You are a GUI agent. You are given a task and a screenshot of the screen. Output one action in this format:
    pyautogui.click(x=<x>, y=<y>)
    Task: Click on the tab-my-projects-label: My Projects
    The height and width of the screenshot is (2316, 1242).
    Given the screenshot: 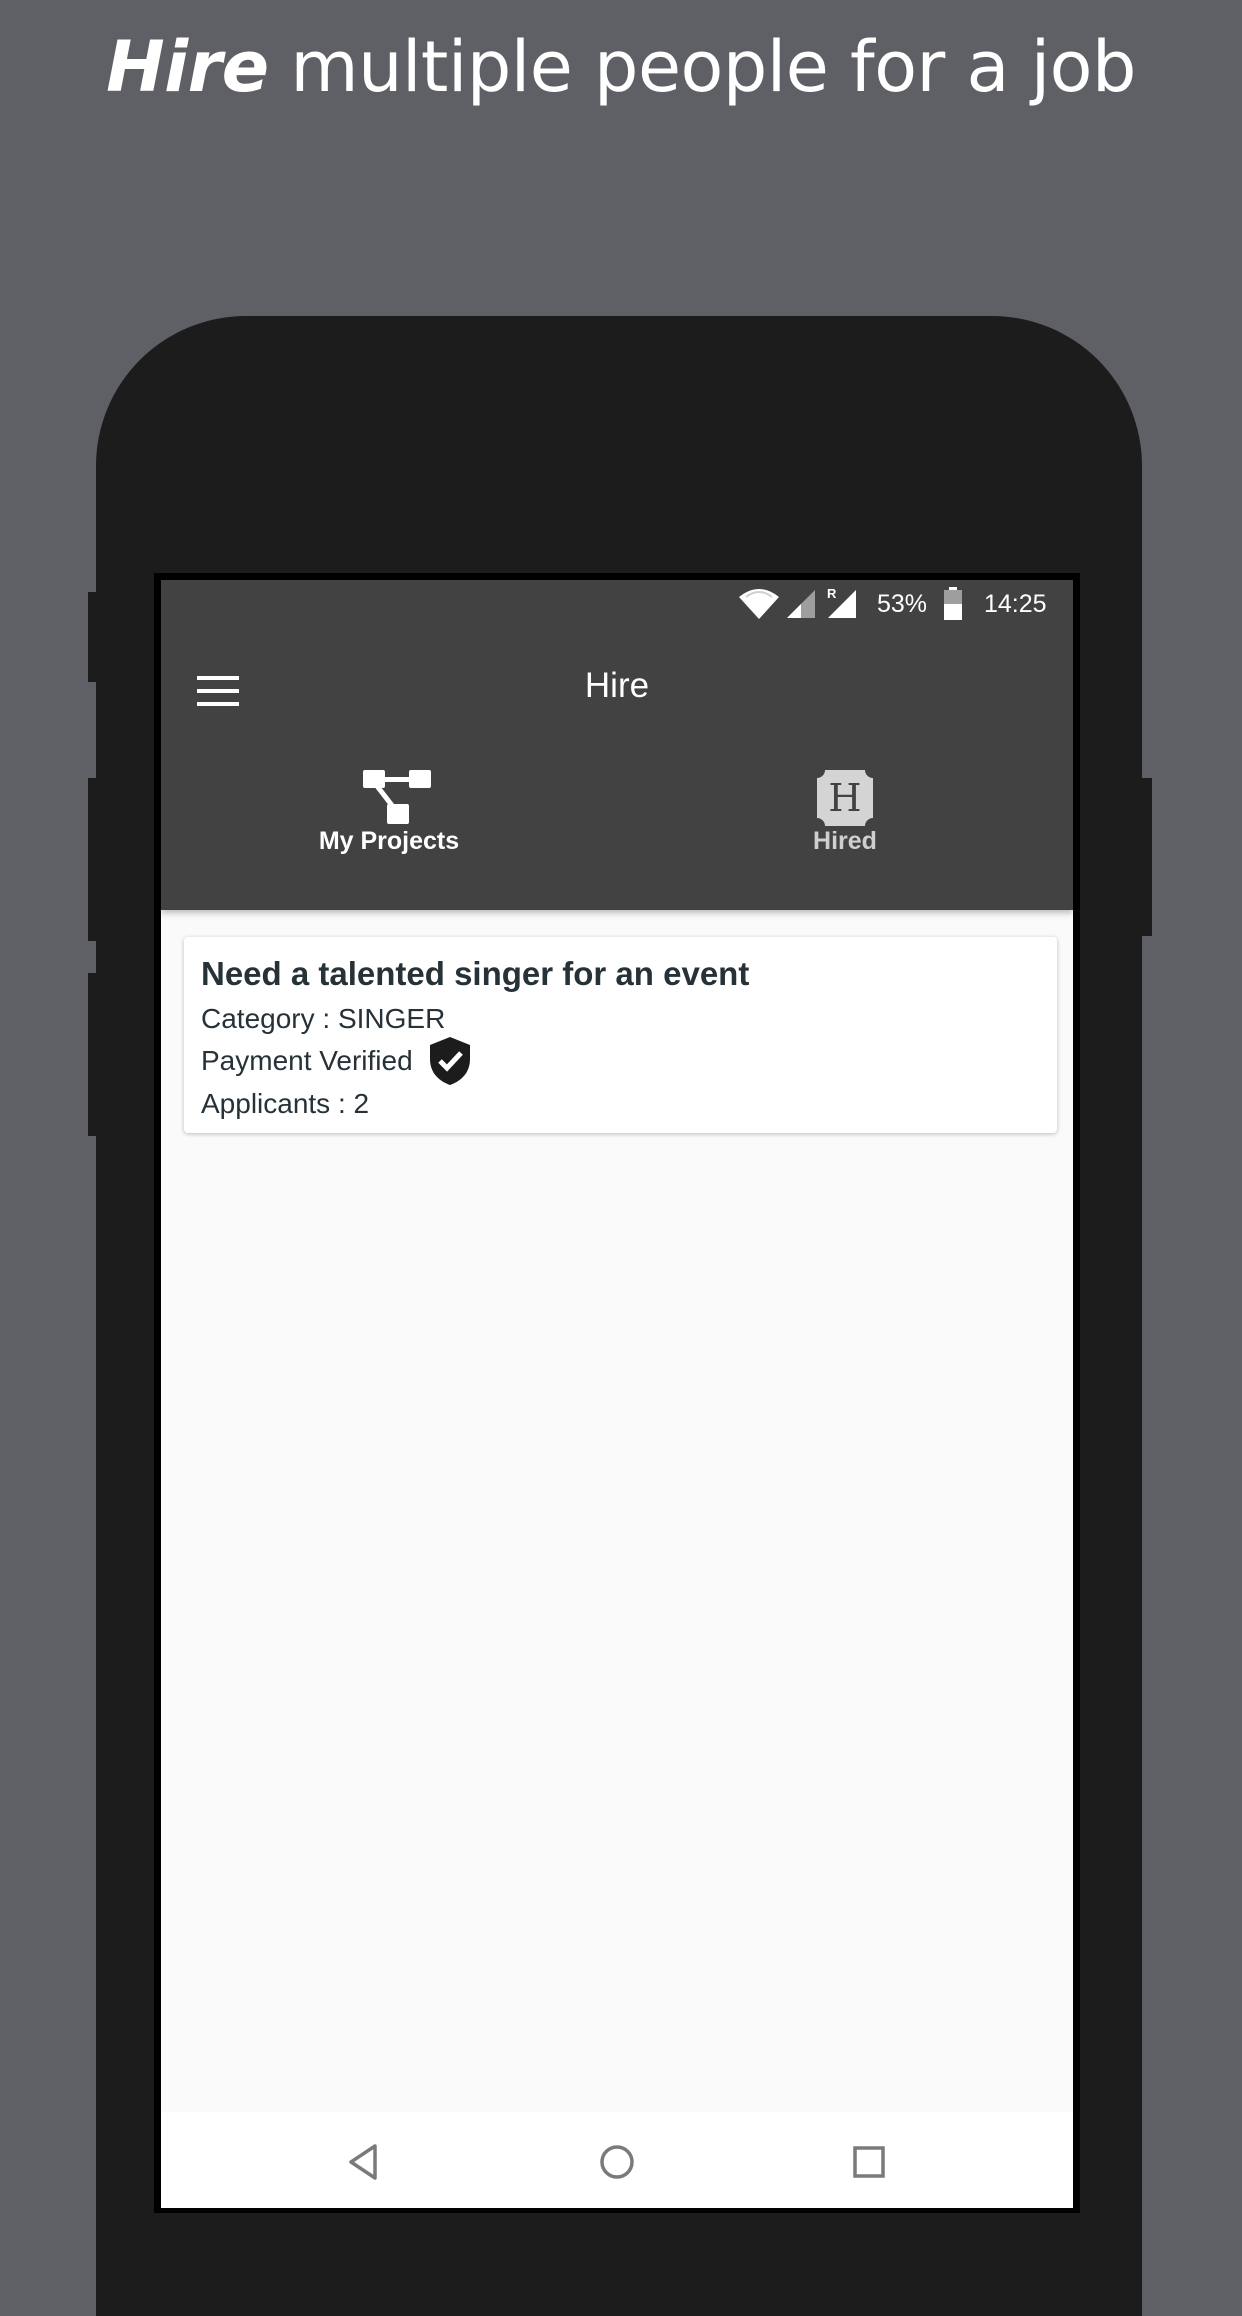 What is the action you would take?
    pyautogui.click(x=389, y=841)
    